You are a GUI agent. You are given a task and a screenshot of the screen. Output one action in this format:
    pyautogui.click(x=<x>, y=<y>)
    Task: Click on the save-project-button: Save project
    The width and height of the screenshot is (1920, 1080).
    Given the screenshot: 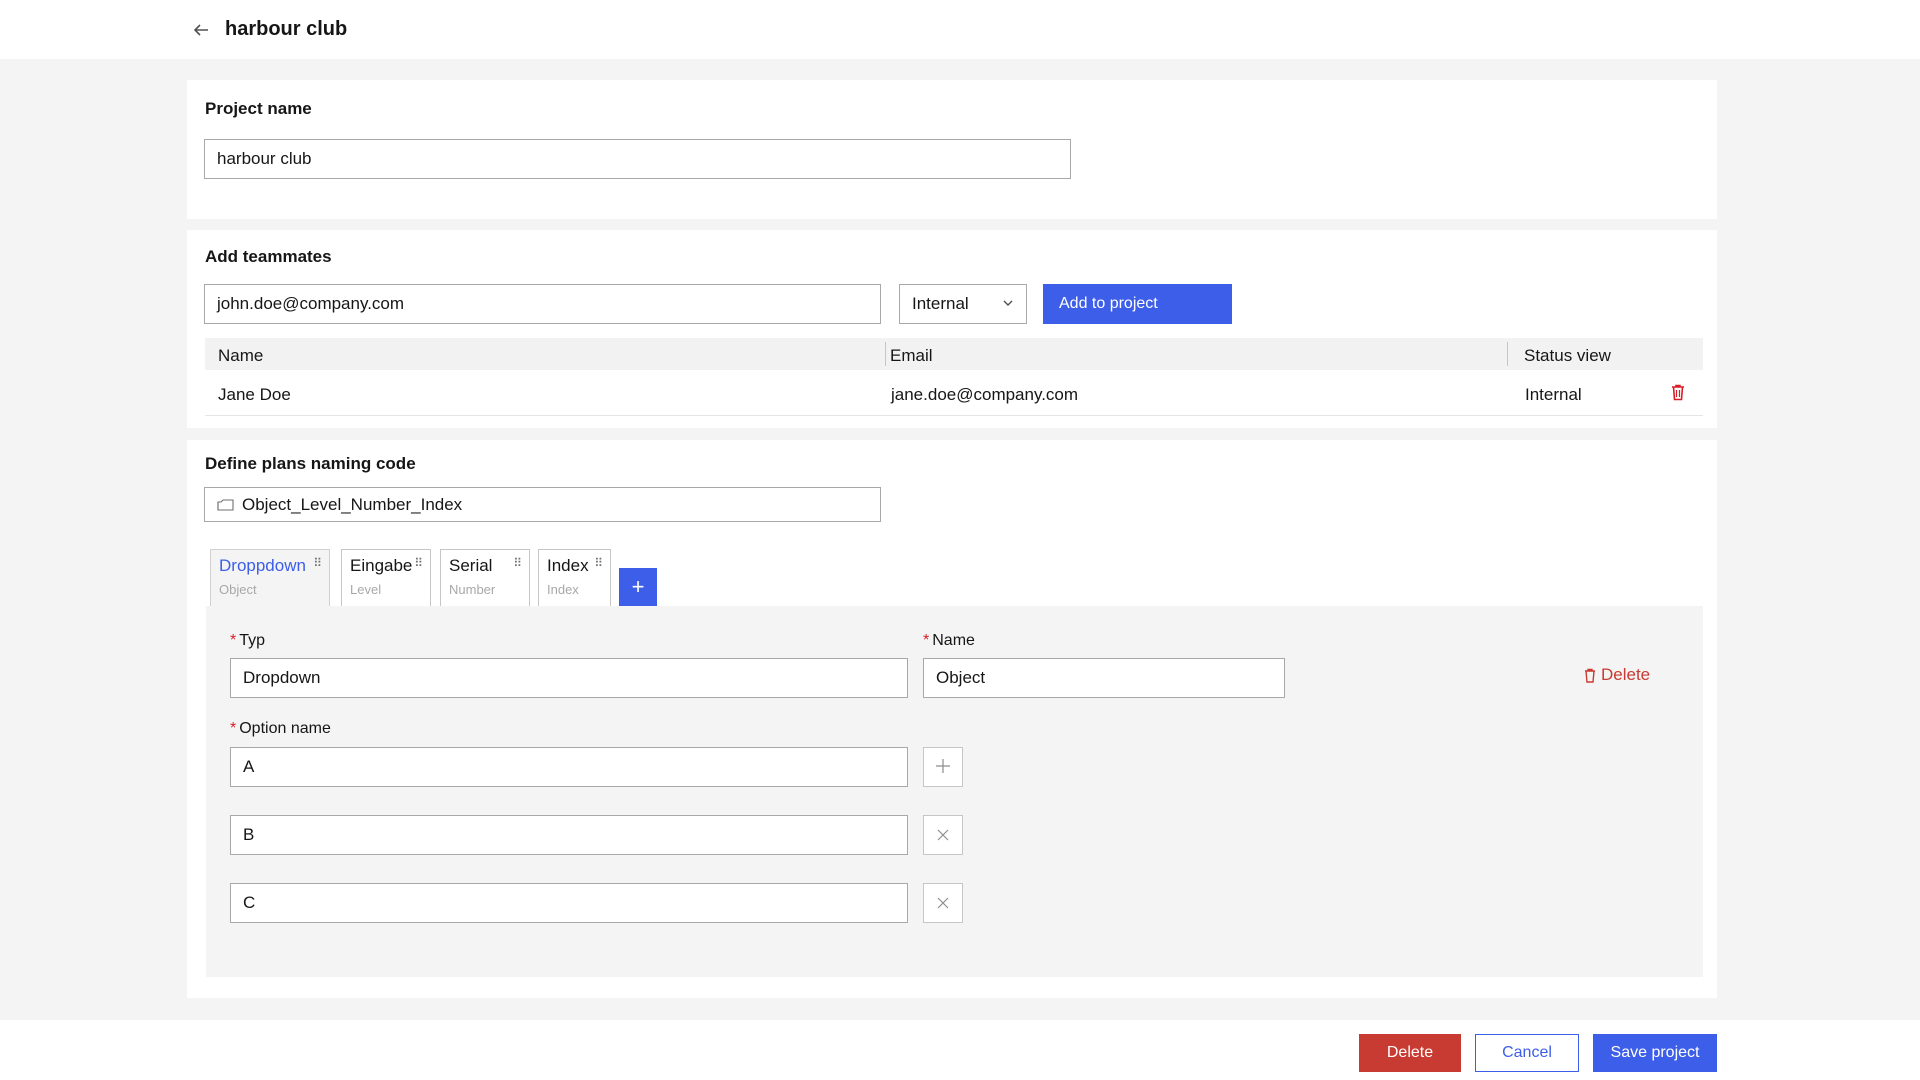 What is the action you would take?
    pyautogui.click(x=1655, y=1053)
    